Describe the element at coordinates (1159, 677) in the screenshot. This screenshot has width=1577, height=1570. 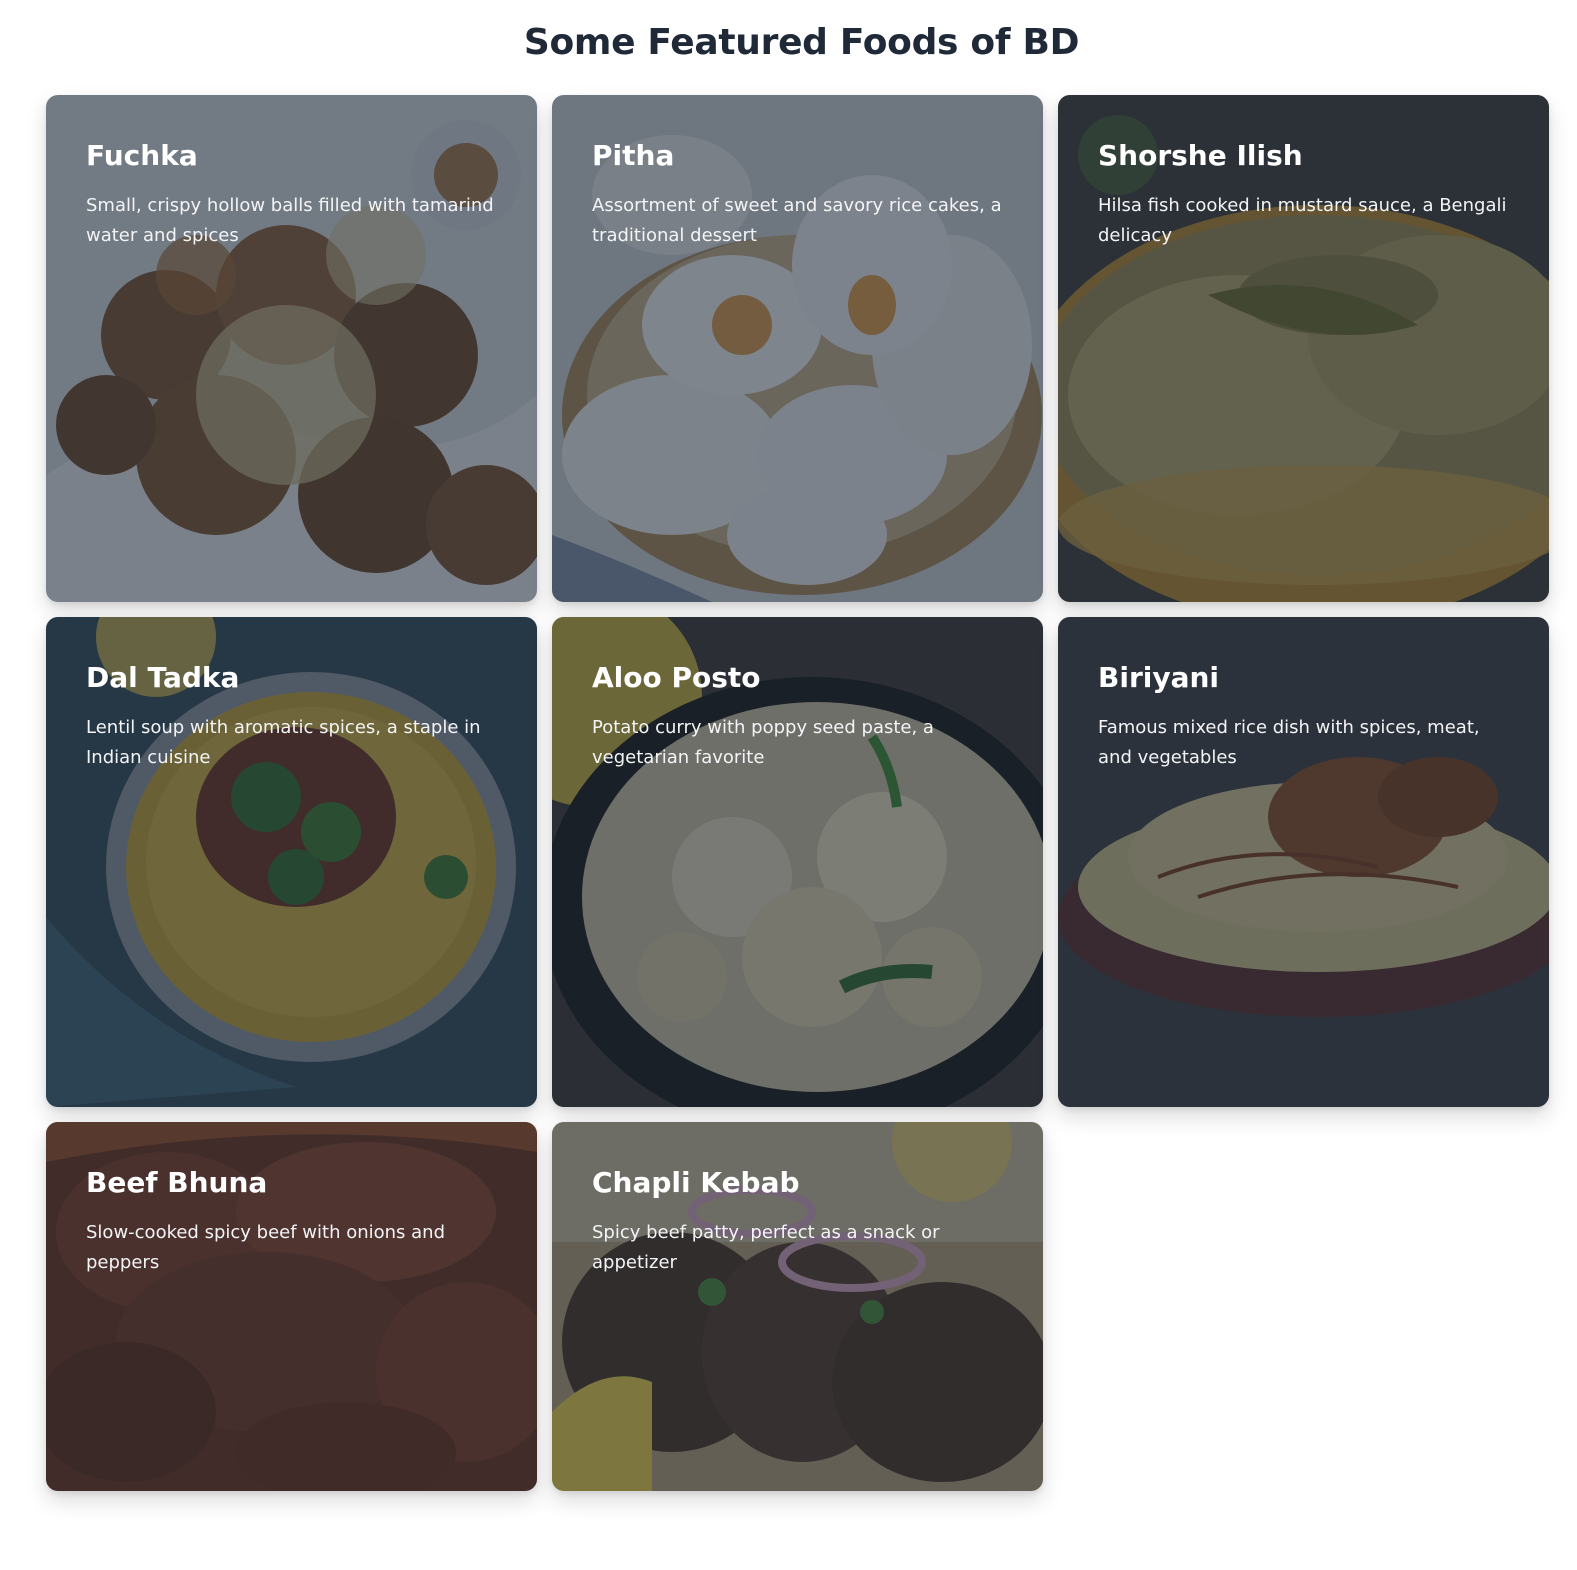
I see `food-name: Biriyani` at that location.